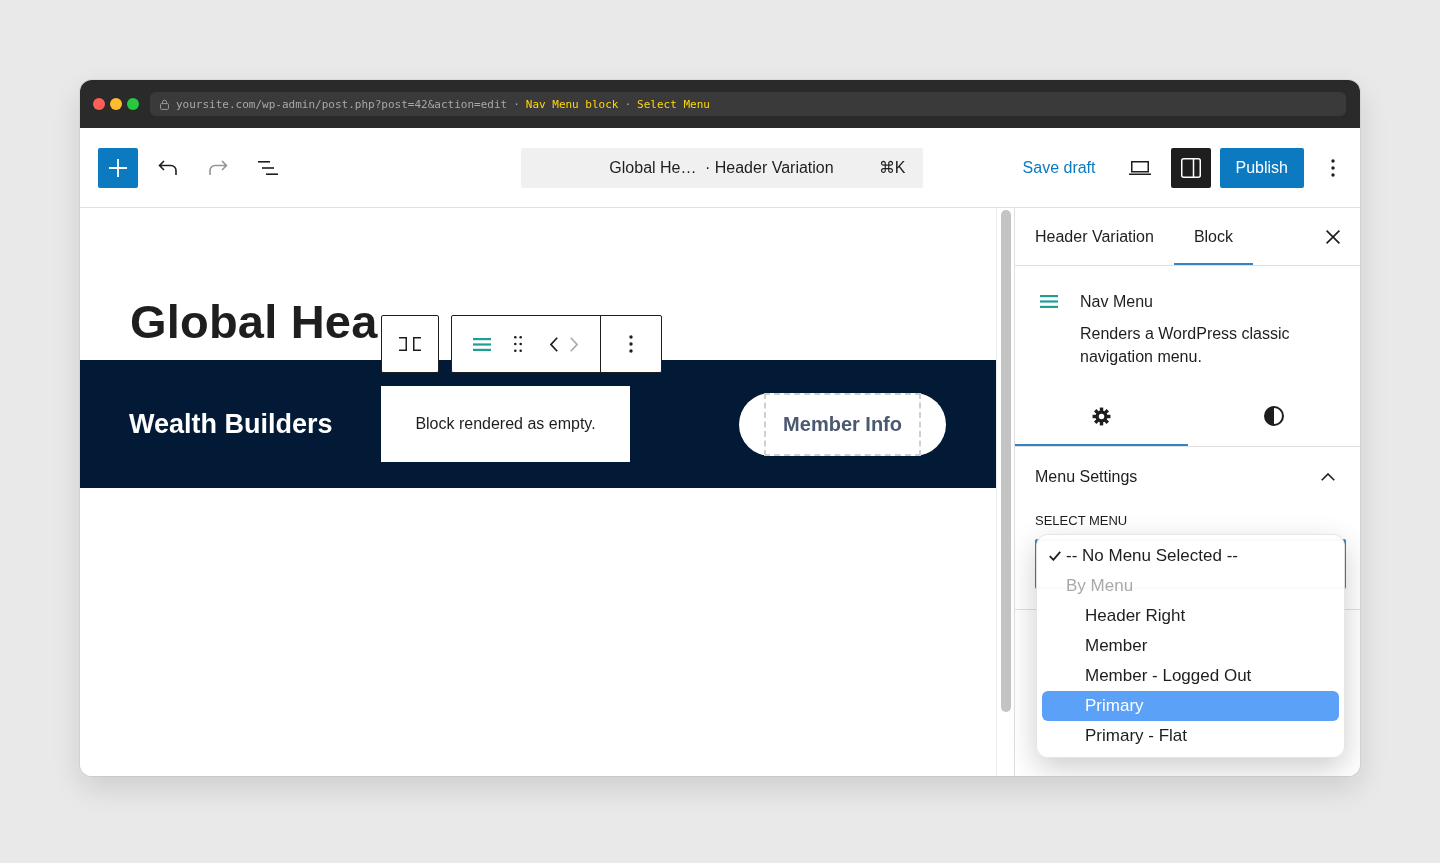  Describe the element at coordinates (342, 104) in the screenshot. I see `url-text: yoursite.com/wp-admin/post.php?post=42&action=edit` at that location.